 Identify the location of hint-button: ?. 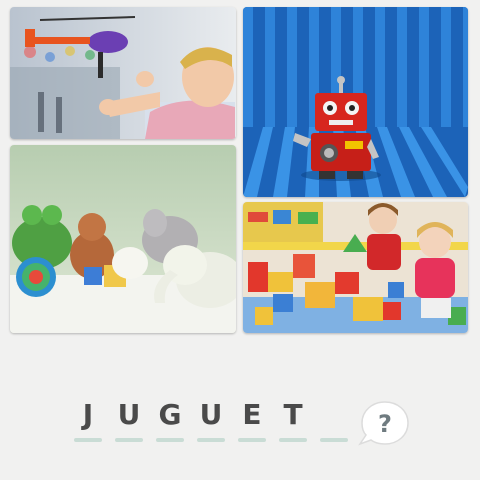
(384, 424).